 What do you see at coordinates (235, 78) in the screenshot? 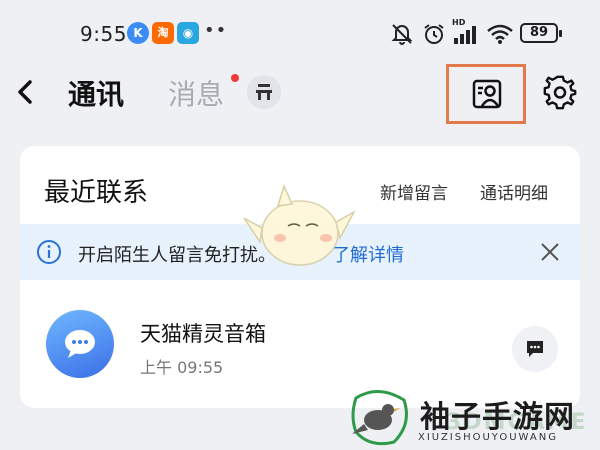
I see `unread-dot` at bounding box center [235, 78].